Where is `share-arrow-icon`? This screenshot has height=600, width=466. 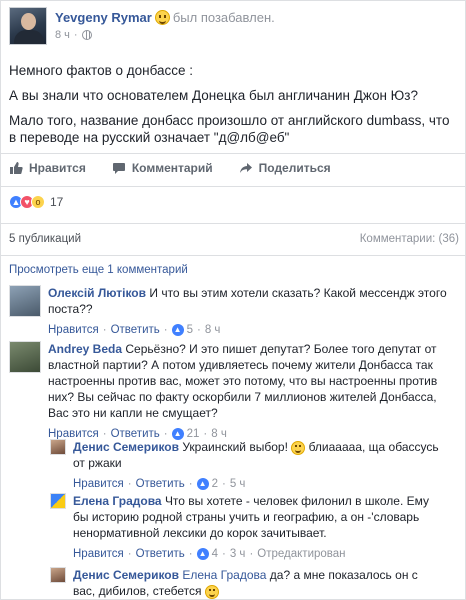 share-arrow-icon is located at coordinates (245, 168).